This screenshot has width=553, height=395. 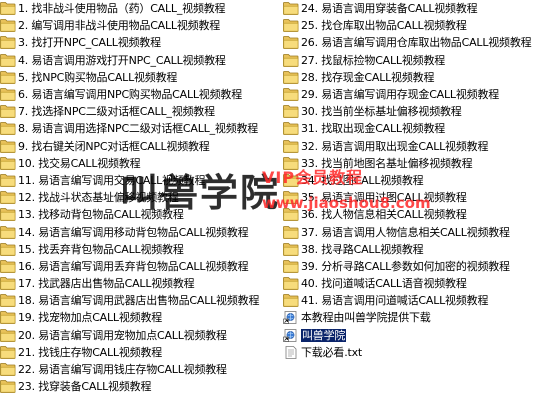 I want to click on file-list-item-label: 5. 找NPC购买物品CALL视频教程, so click(x=98, y=77).